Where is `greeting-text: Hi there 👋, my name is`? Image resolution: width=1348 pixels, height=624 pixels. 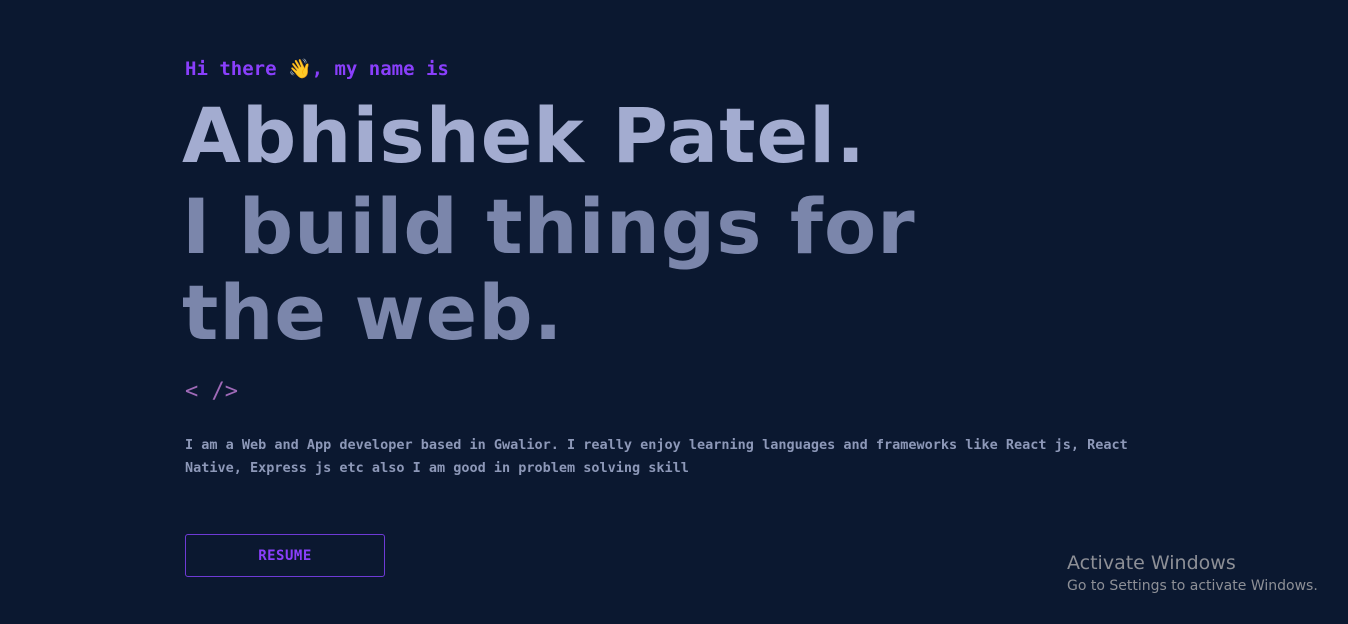 greeting-text: Hi there 👋, my name is is located at coordinates (317, 69).